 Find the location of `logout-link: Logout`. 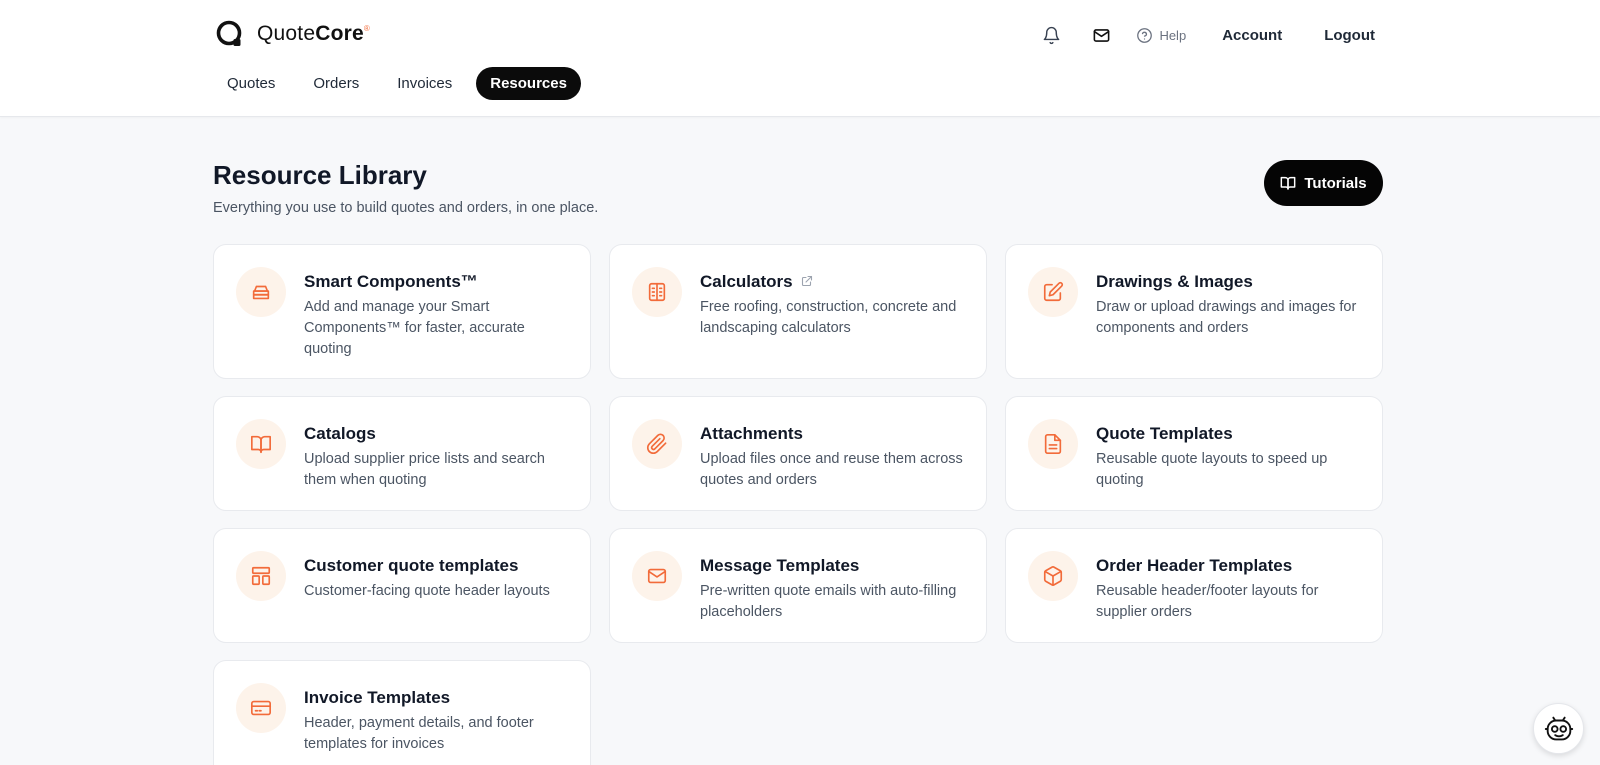

logout-link: Logout is located at coordinates (1349, 35).